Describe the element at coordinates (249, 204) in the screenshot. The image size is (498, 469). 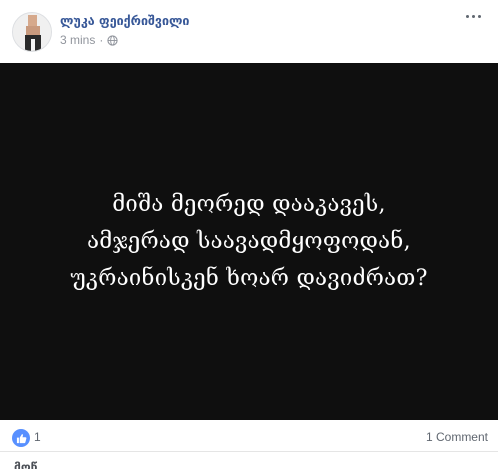
I see `image-text-line: მიშა მეორედ დააკავეს,` at that location.